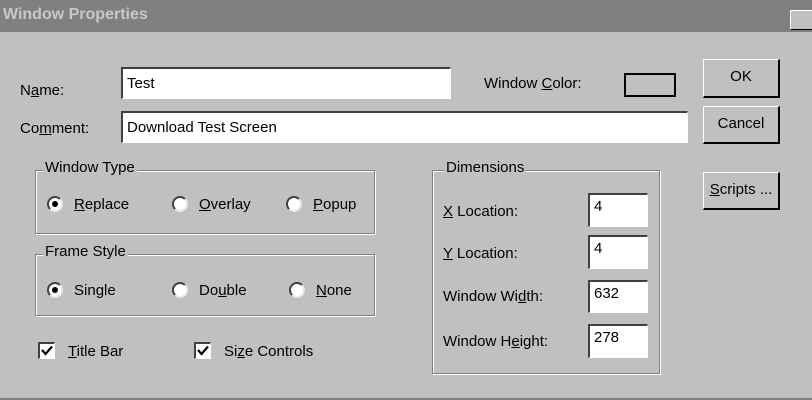 This screenshot has height=400, width=812. What do you see at coordinates (85, 251) in the screenshot?
I see `frame-style-legend: Frame Style` at bounding box center [85, 251].